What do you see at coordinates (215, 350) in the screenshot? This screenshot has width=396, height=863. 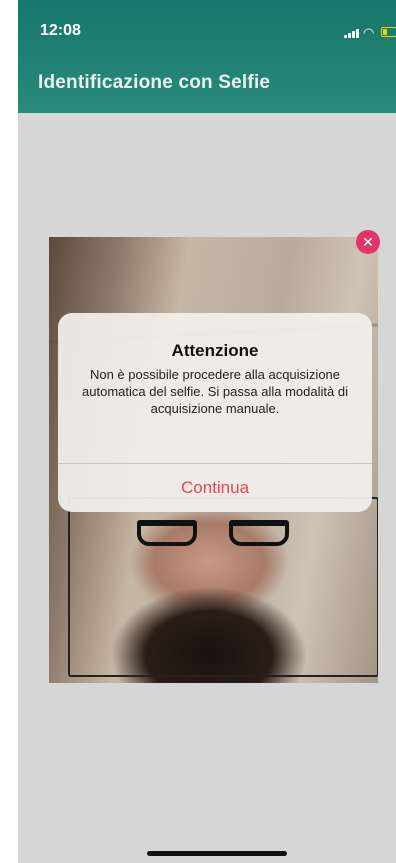 I see `alert-title: Attenzione` at bounding box center [215, 350].